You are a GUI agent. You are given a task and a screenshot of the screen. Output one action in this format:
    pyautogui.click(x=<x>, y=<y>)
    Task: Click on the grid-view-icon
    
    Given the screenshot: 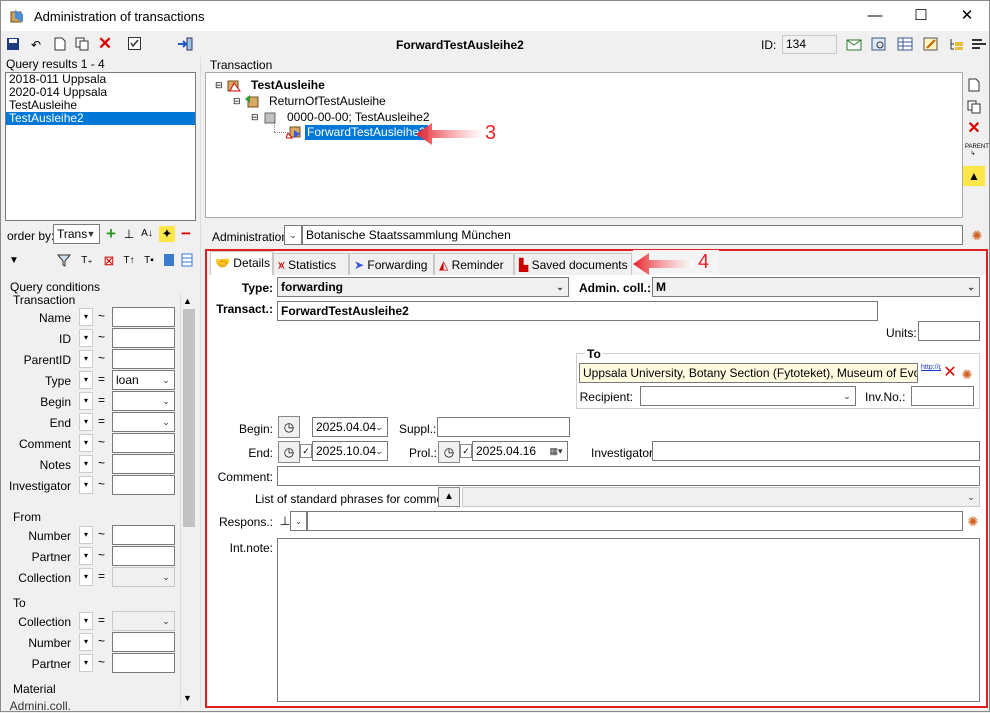 What is the action you would take?
    pyautogui.click(x=187, y=261)
    